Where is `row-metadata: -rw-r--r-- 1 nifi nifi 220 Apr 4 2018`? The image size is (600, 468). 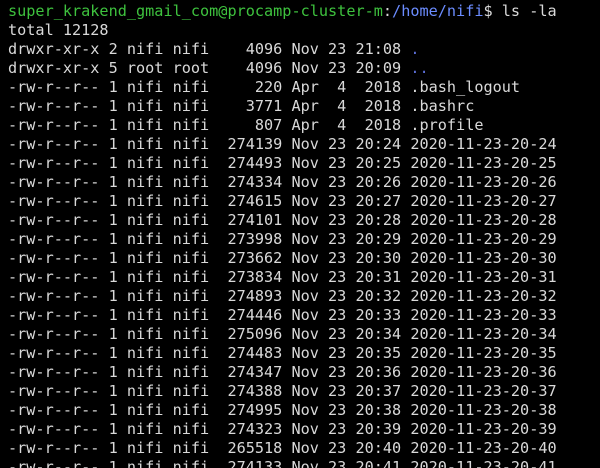
row-metadata: -rw-r--r-- 1 nifi nifi 220 Apr 4 2018 is located at coordinates (209, 87).